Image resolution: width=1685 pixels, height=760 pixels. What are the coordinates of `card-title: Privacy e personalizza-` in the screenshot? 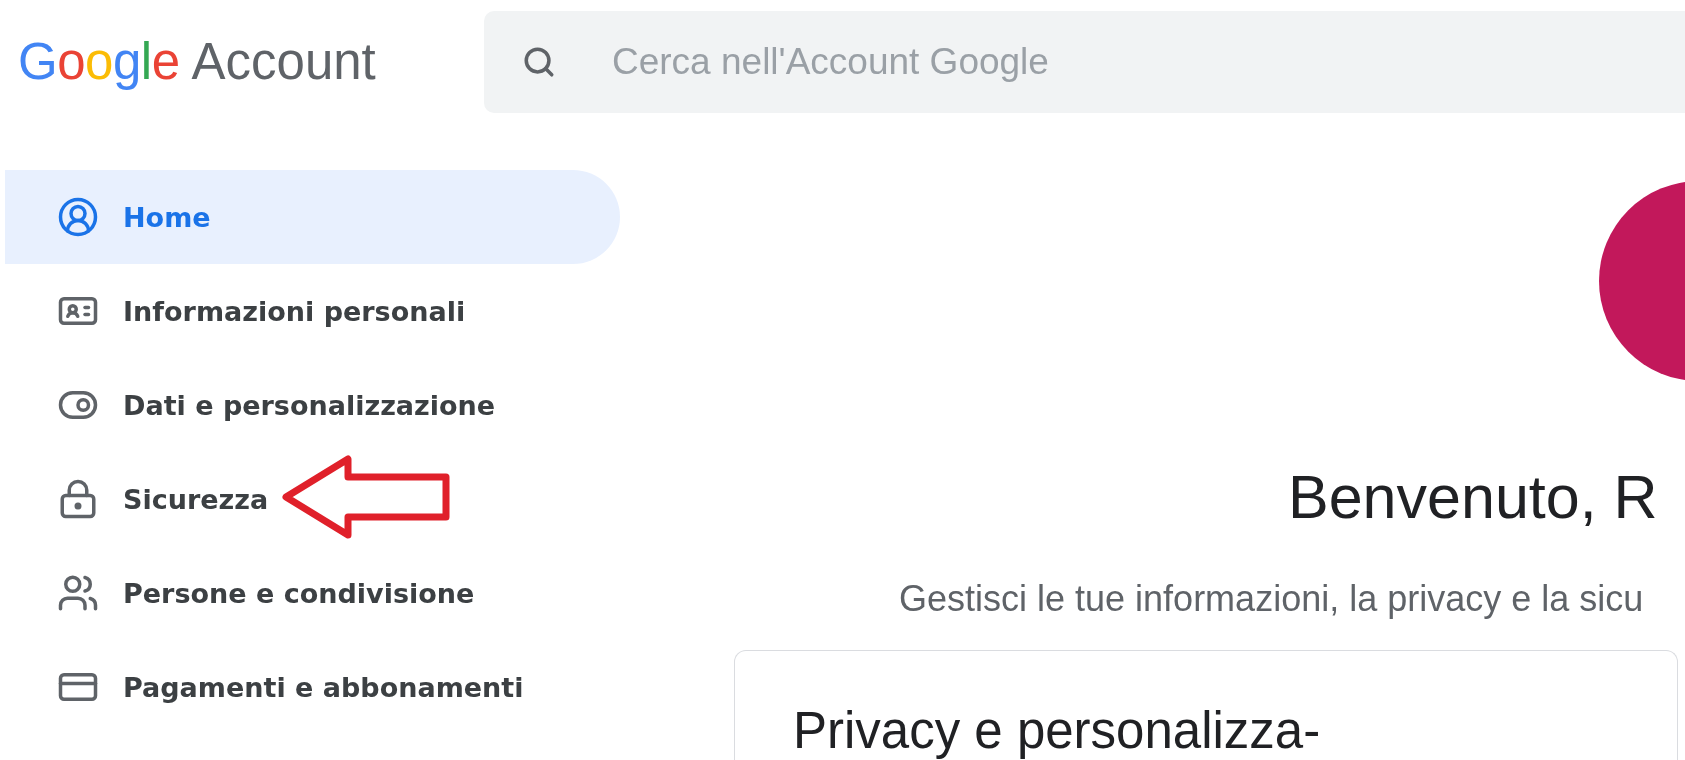 It's located at (1057, 730).